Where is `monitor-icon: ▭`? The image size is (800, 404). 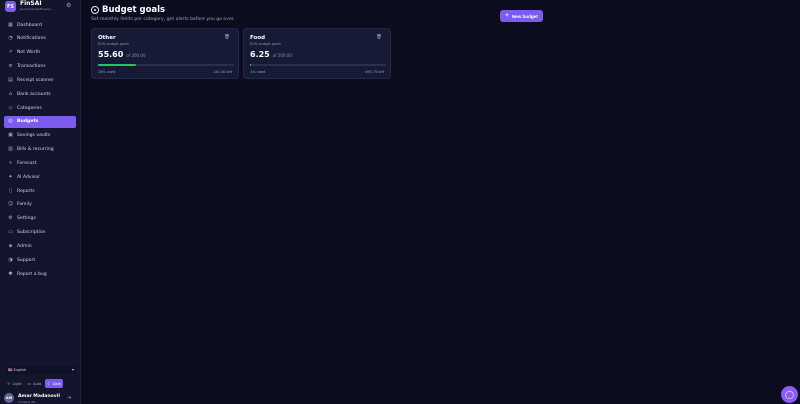
monitor-icon: ▭ is located at coordinates (29, 383).